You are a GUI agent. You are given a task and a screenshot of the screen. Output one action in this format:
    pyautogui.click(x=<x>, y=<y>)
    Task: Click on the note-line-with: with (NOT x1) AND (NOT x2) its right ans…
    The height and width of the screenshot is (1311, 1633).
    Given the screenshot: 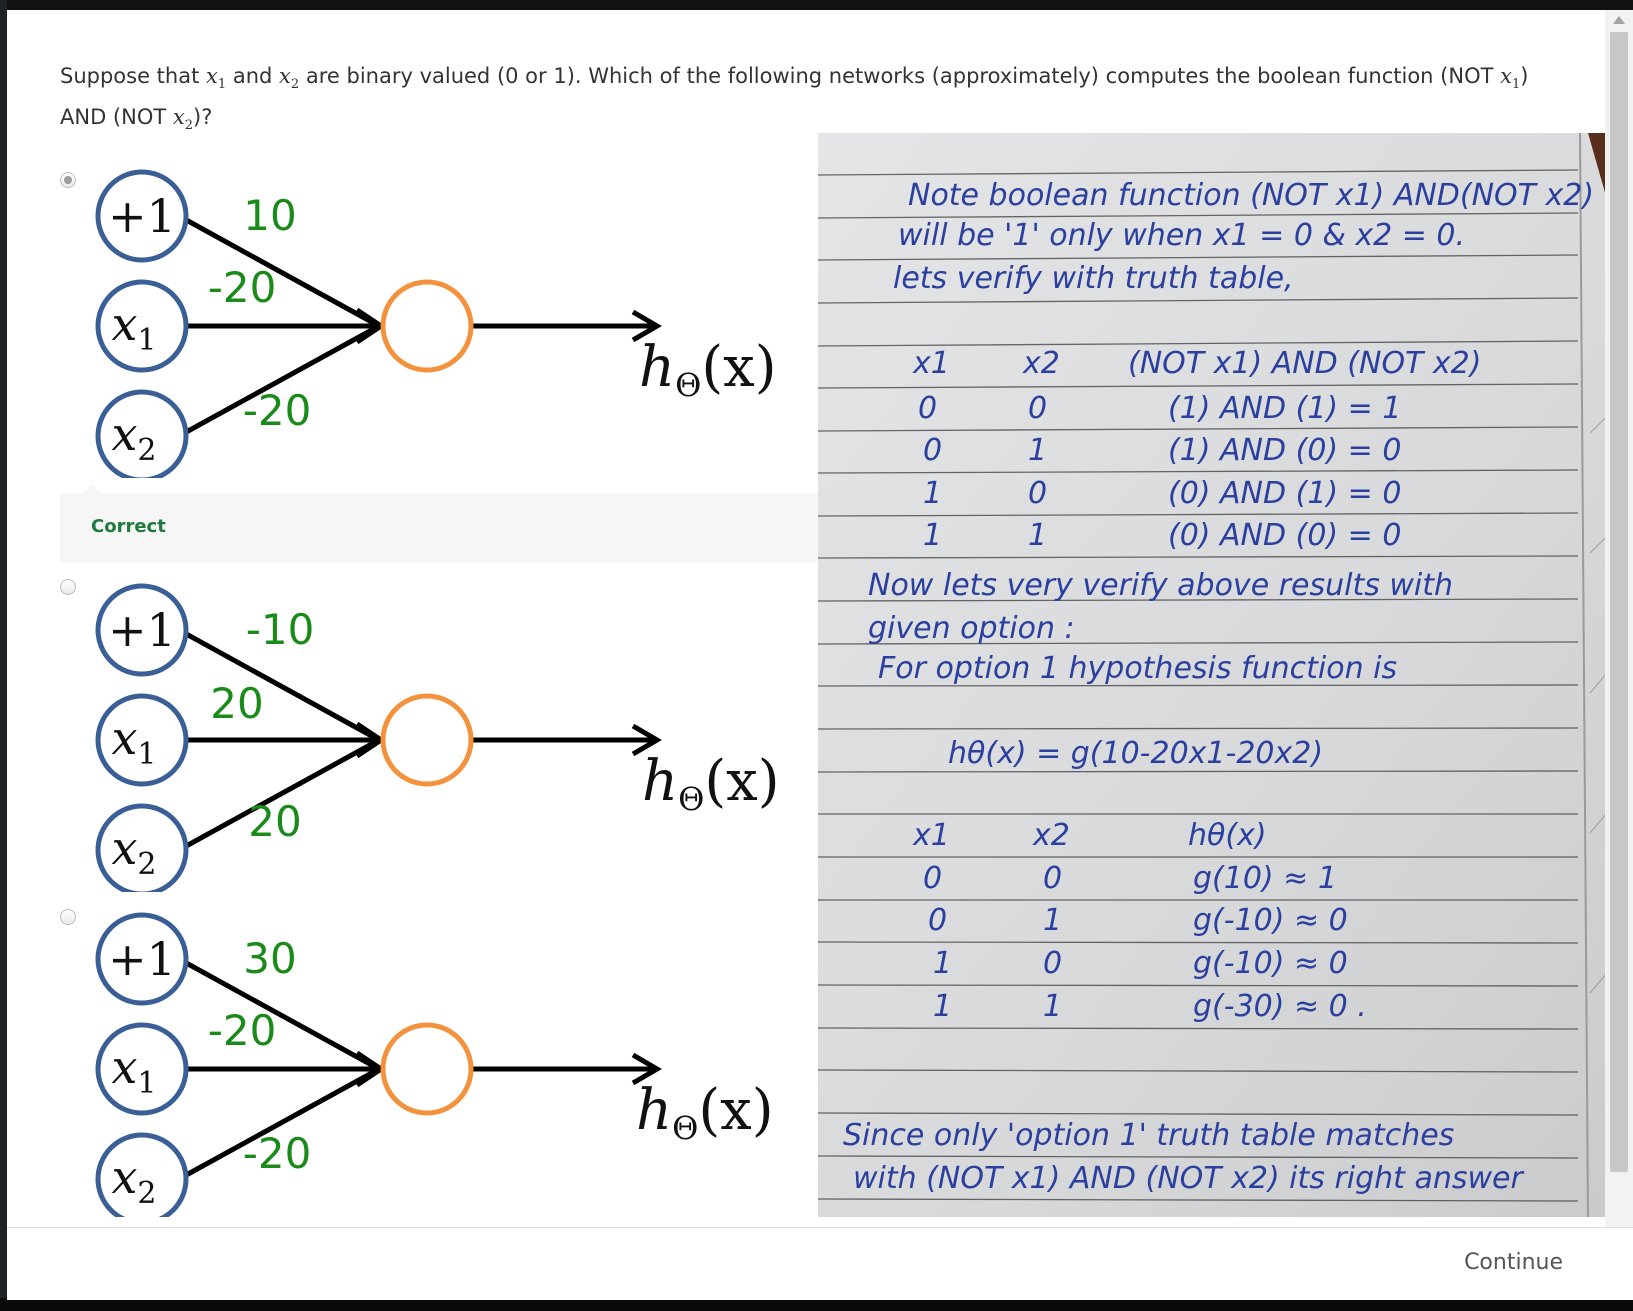 What is the action you would take?
    pyautogui.click(x=1188, y=1178)
    